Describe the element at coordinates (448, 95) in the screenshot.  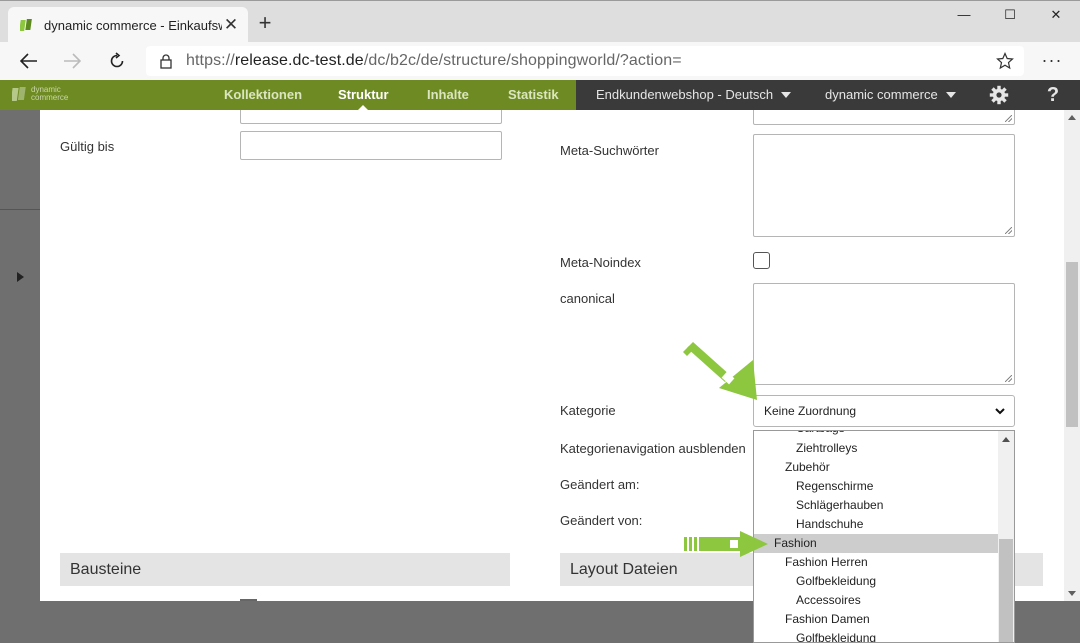
I see `nav-inhalte: Inhalte` at that location.